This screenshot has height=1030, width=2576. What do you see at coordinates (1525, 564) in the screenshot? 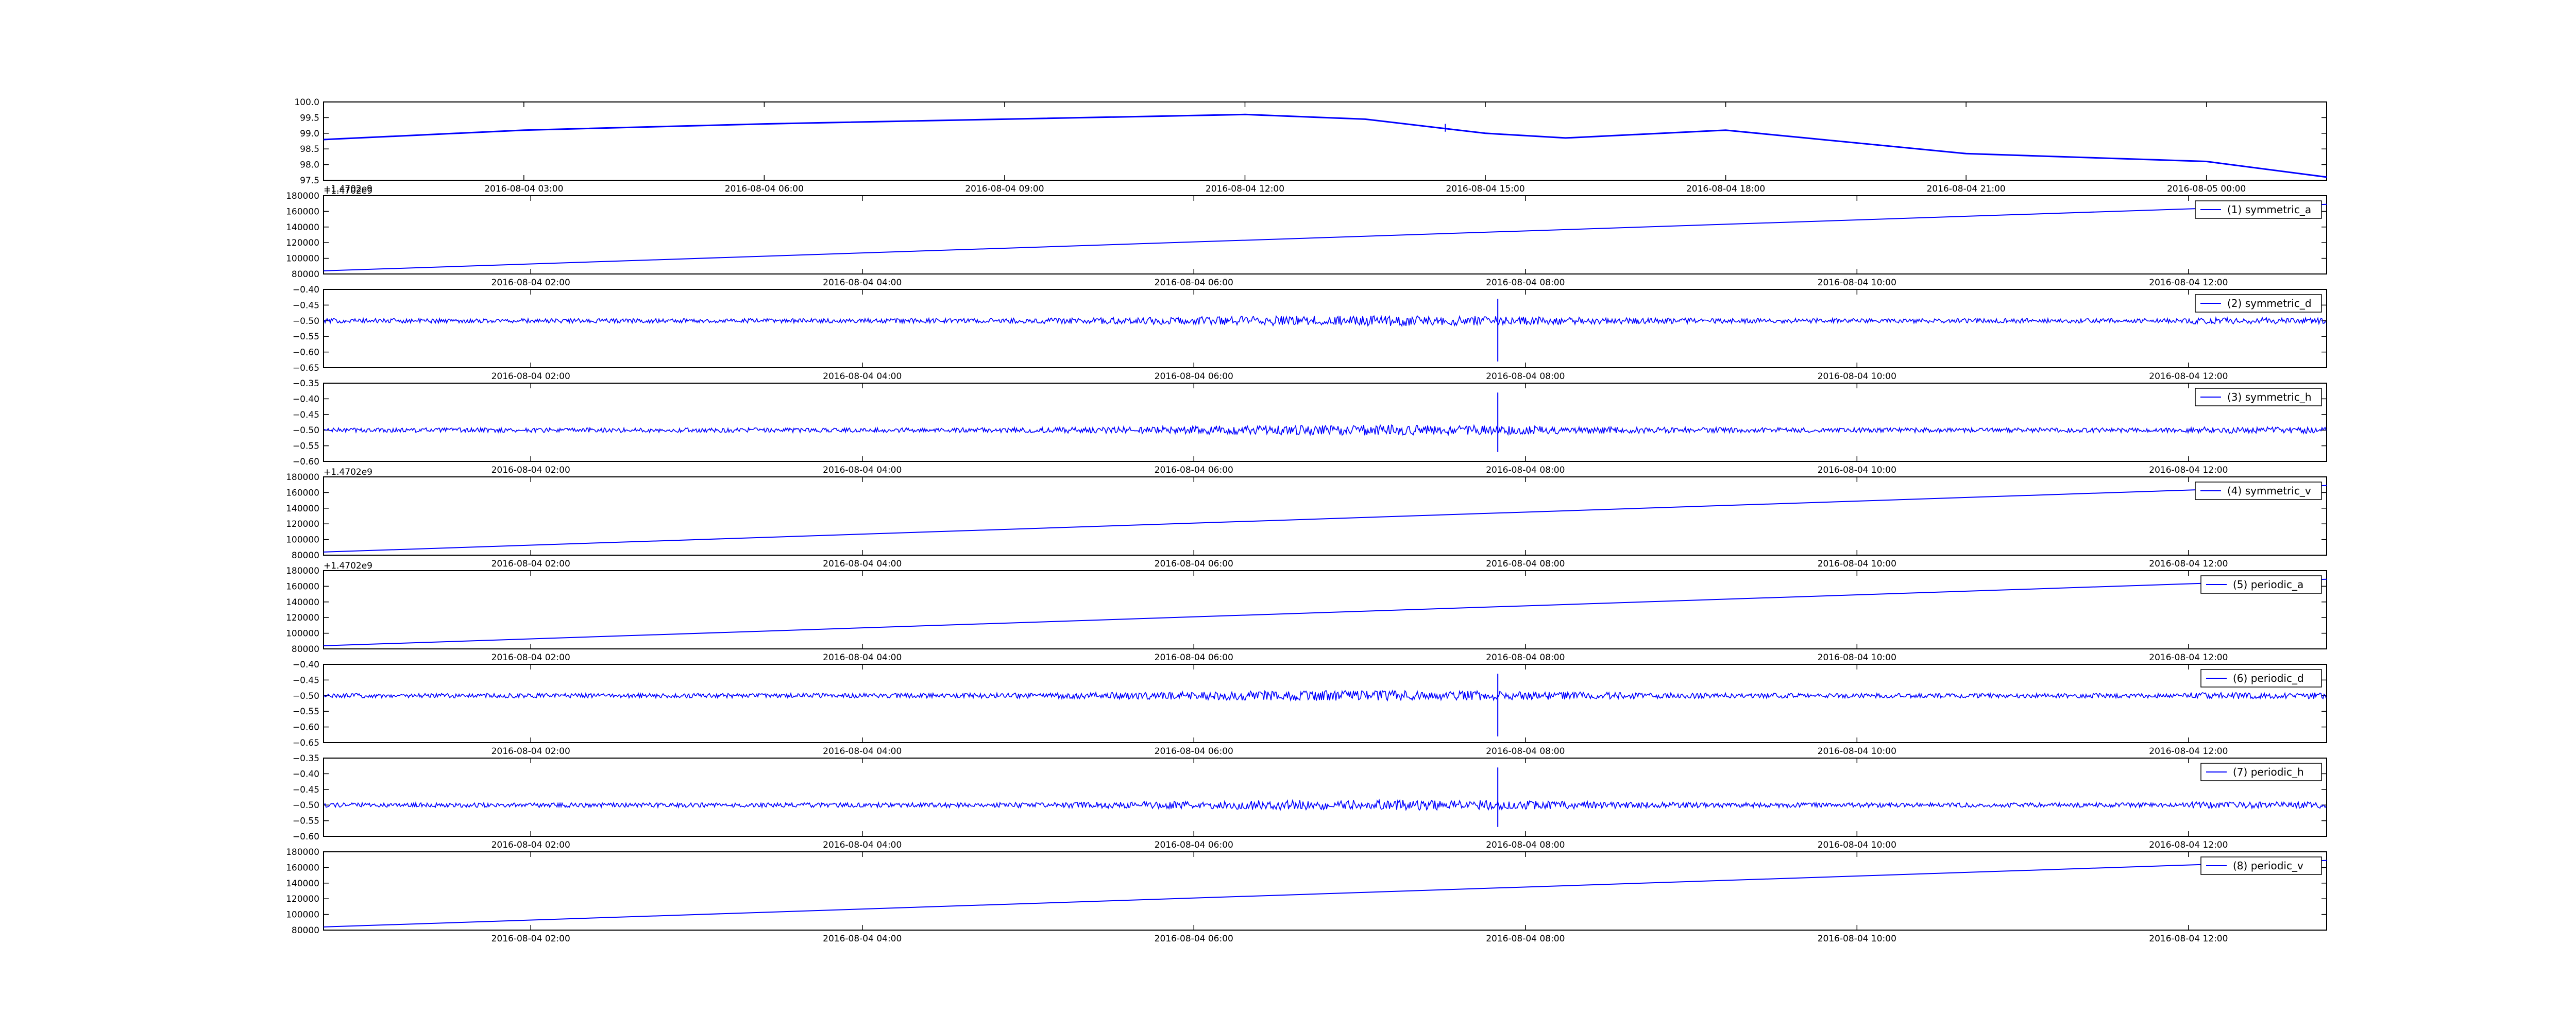
I see `panel-5-xtick-label: 2016-08-04 08:00` at bounding box center [1525, 564].